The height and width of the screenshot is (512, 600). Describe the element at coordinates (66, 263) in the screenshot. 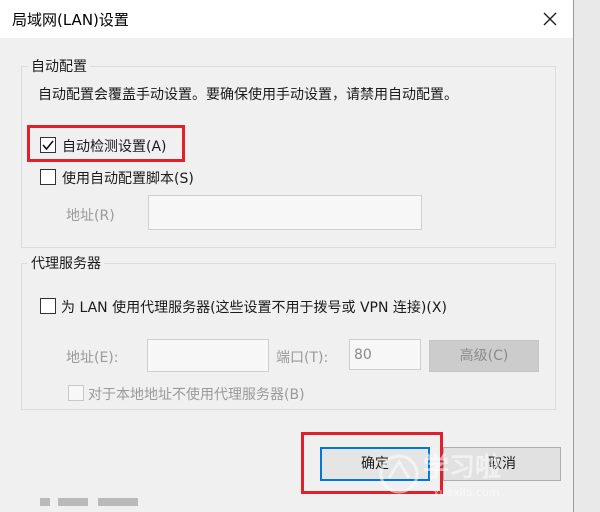

I see `proxy-group-label: 代理服务器` at that location.